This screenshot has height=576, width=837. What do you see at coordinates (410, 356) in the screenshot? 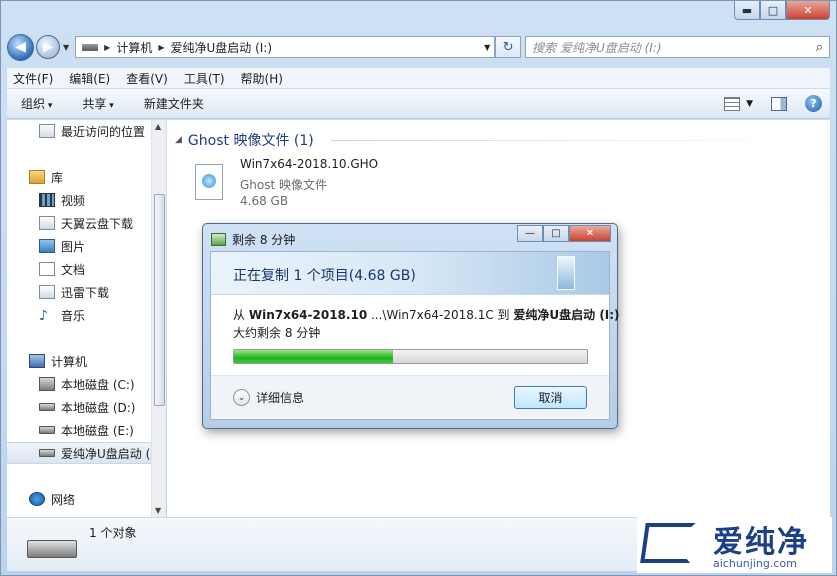
I see `copy-progress-bar` at bounding box center [410, 356].